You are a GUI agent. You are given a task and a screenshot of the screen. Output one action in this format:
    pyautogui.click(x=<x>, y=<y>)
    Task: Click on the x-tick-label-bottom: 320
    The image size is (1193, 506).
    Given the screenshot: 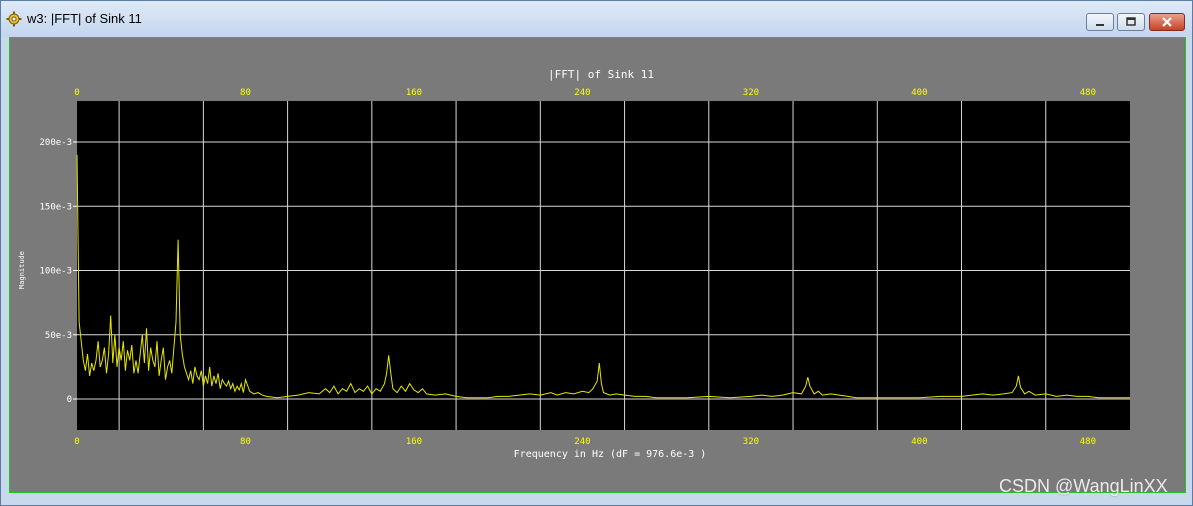 What is the action you would take?
    pyautogui.click(x=751, y=442)
    